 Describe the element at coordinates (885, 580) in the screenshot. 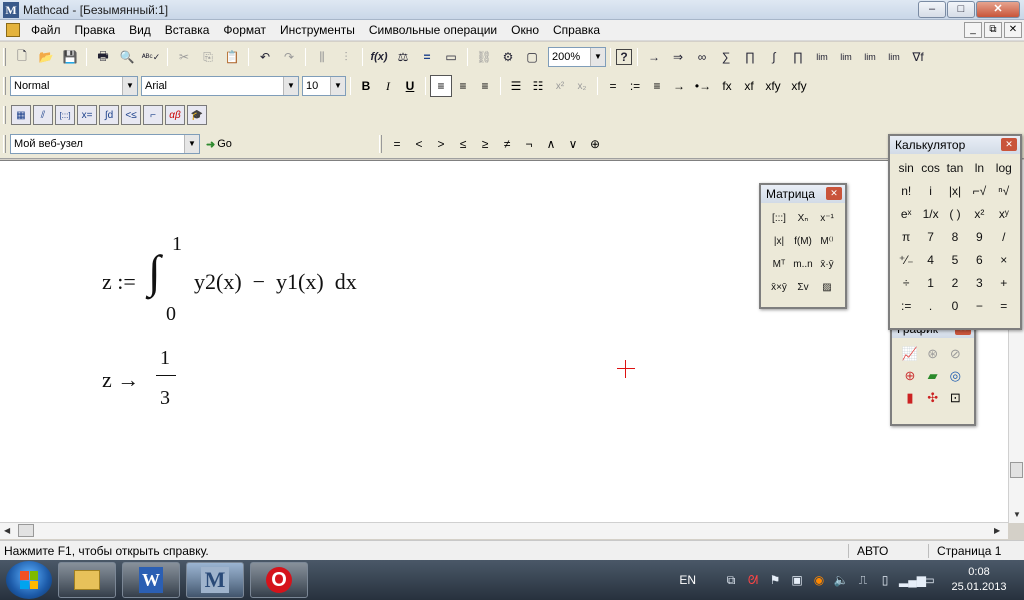

I see `battery-icon: ▯` at that location.